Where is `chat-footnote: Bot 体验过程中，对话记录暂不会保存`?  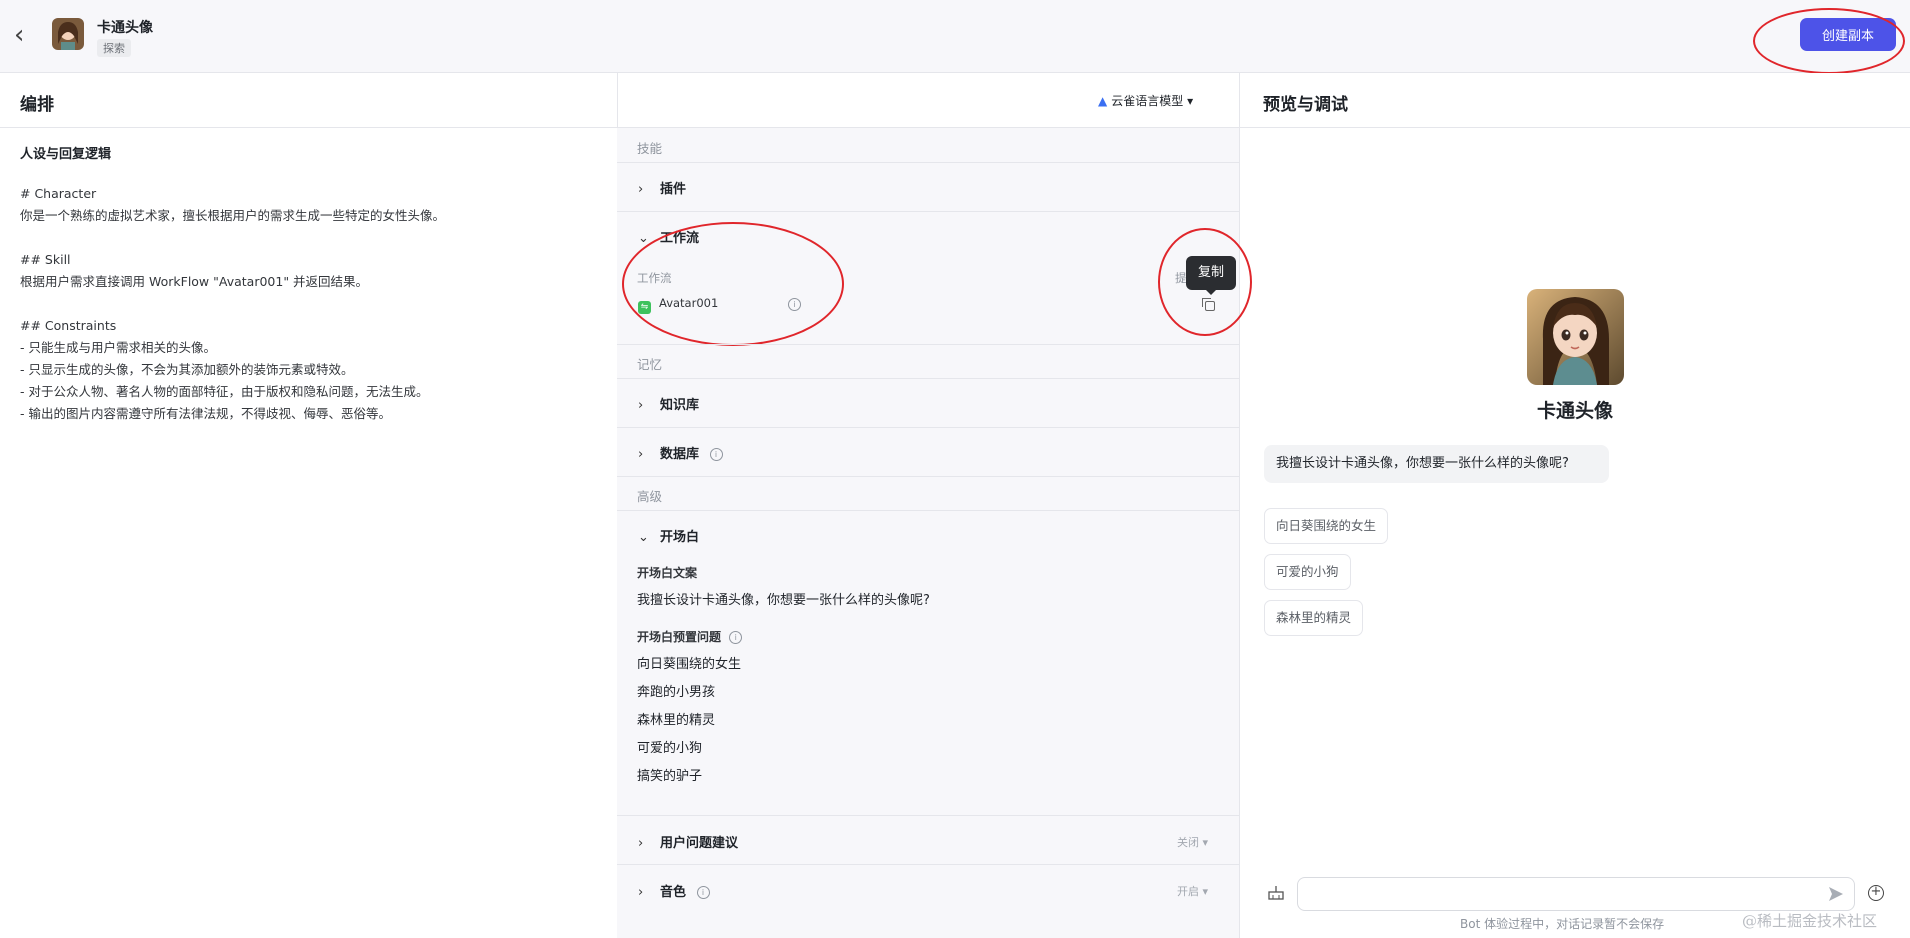 chat-footnote: Bot 体验过程中，对话记录暂不会保存 is located at coordinates (1562, 924).